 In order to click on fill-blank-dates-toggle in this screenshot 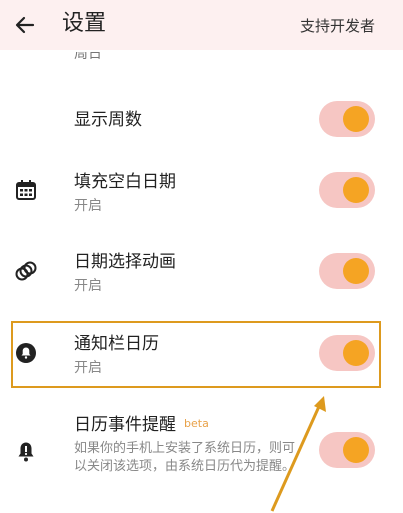, I will do `click(347, 190)`.